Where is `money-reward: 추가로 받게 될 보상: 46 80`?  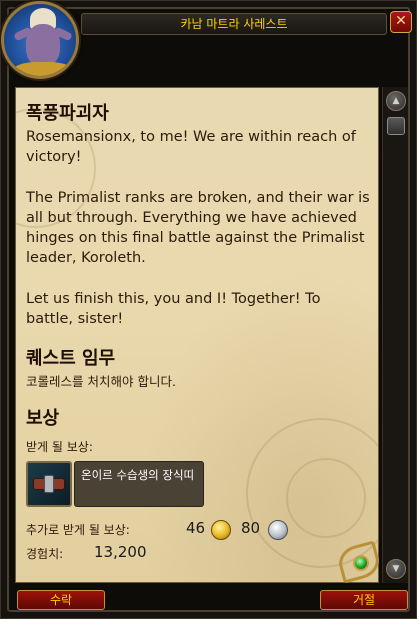 money-reward: 추가로 받게 될 보상: 46 80 is located at coordinates (199, 529).